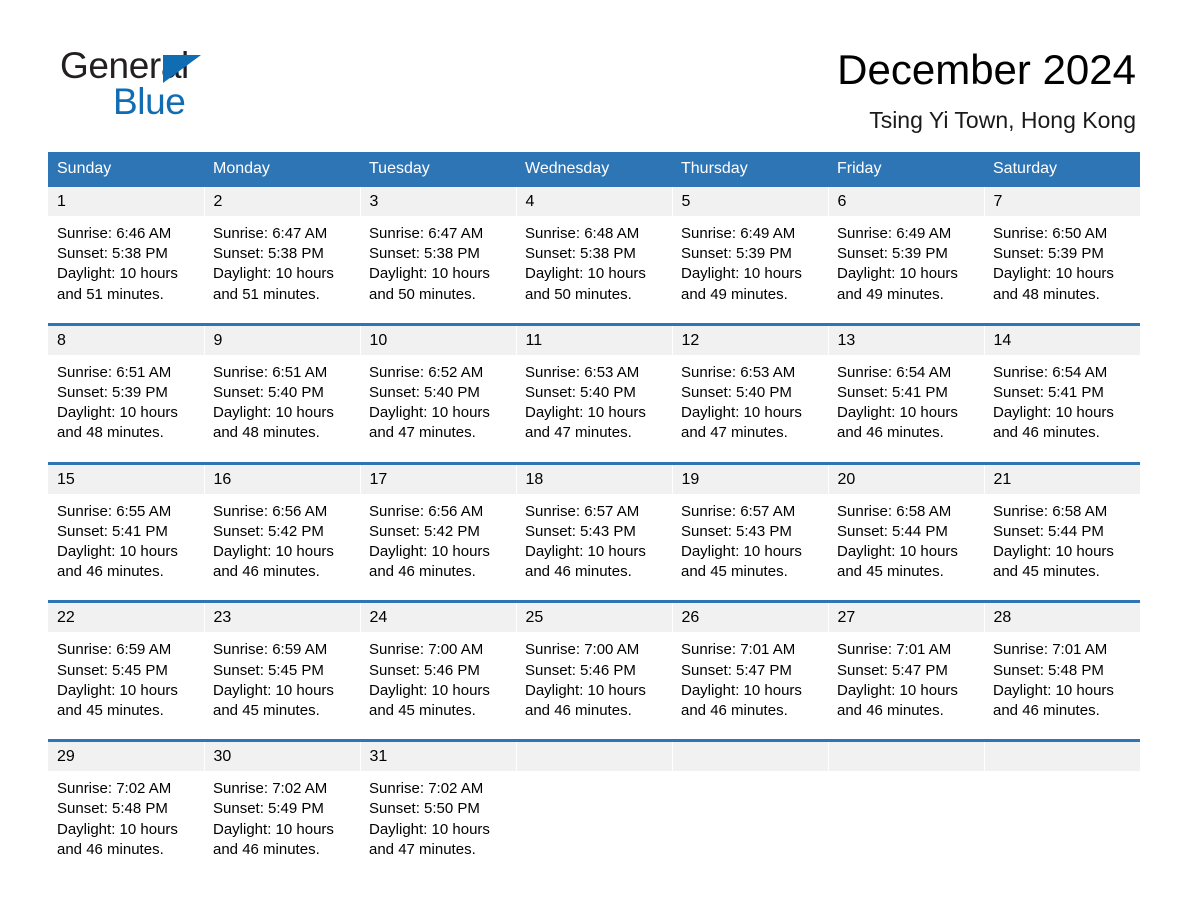 The width and height of the screenshot is (1188, 918). I want to click on day-number: 2, so click(282, 201).